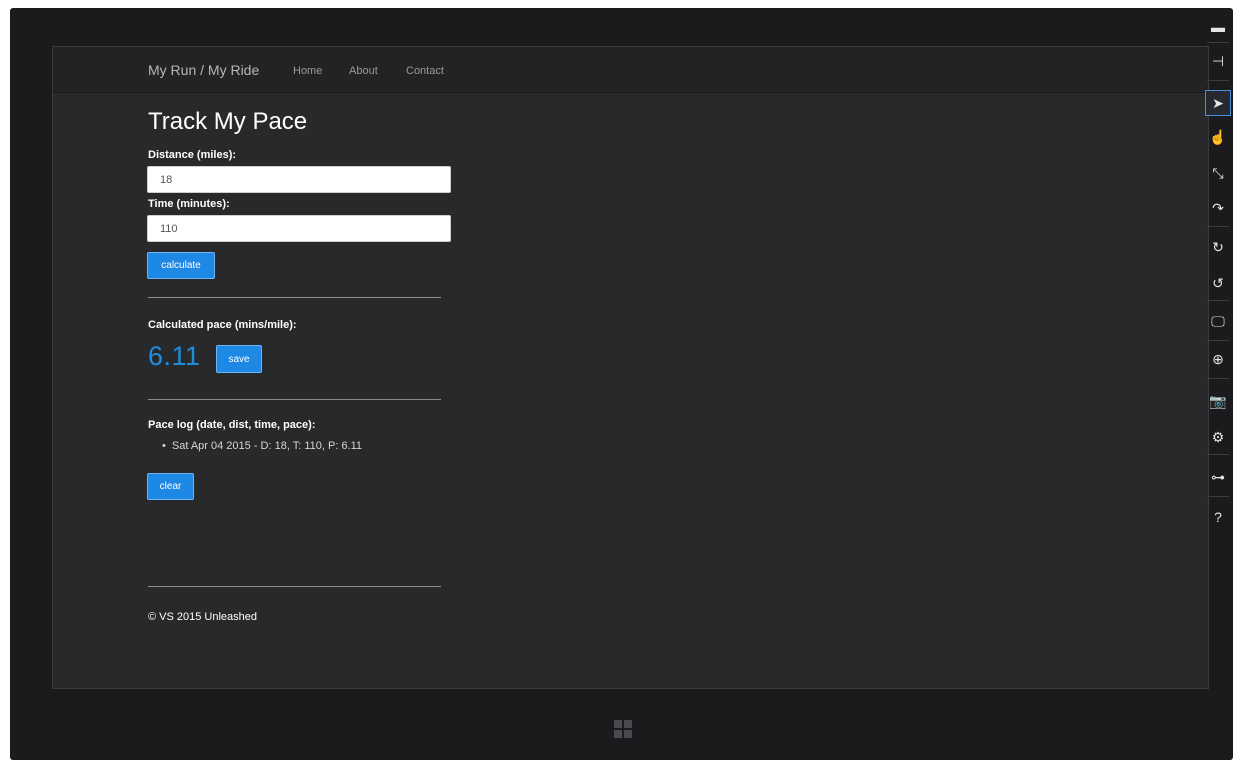  Describe the element at coordinates (1218, 27) in the screenshot. I see `minimize-icon: ▬` at that location.